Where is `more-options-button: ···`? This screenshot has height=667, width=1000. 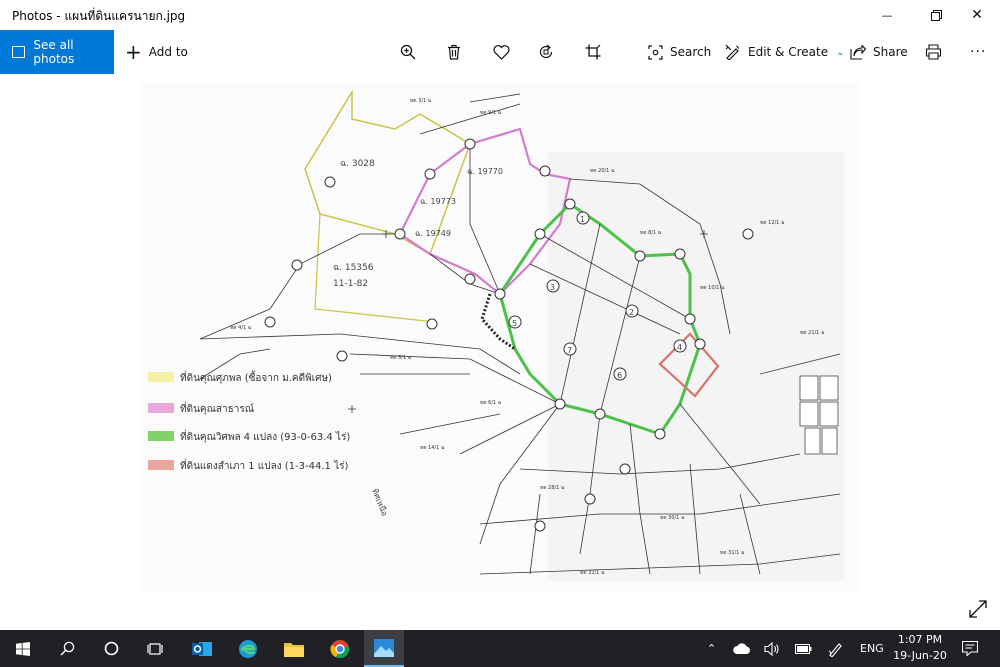
more-options-button: ··· is located at coordinates (978, 52).